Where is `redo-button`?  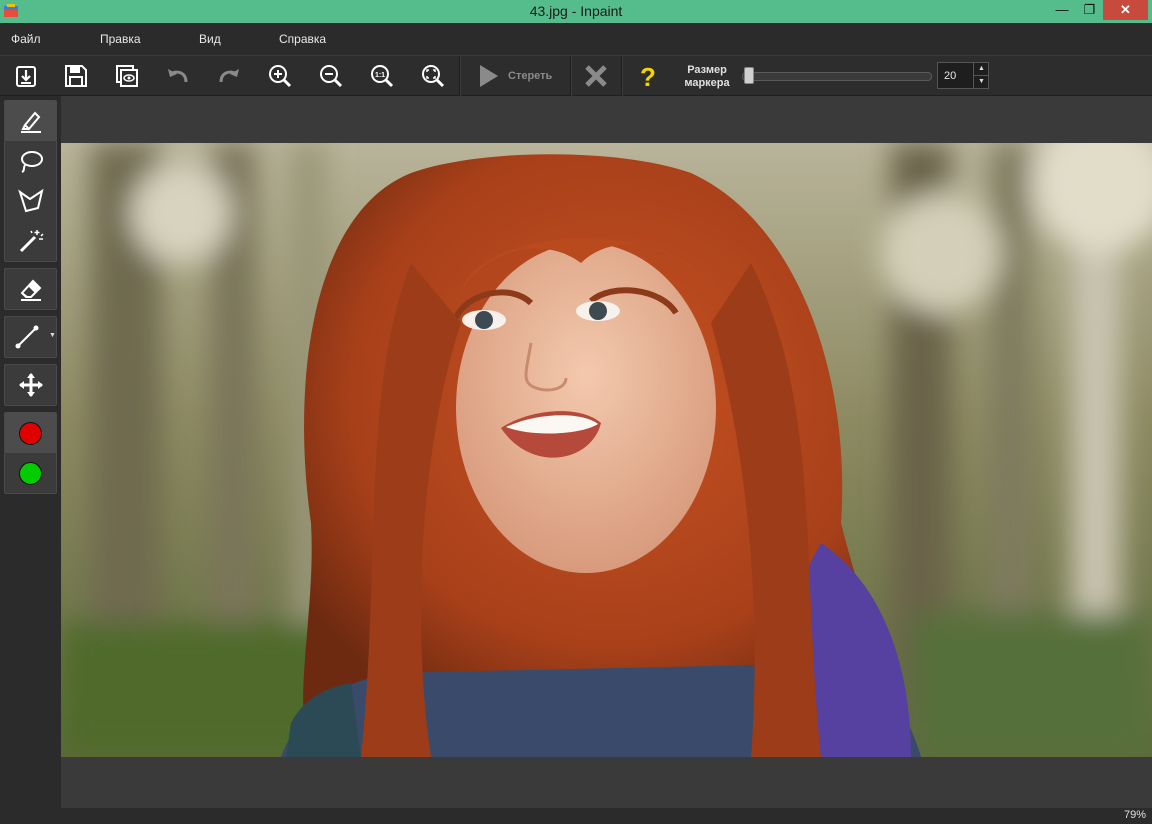 redo-button is located at coordinates (229, 76).